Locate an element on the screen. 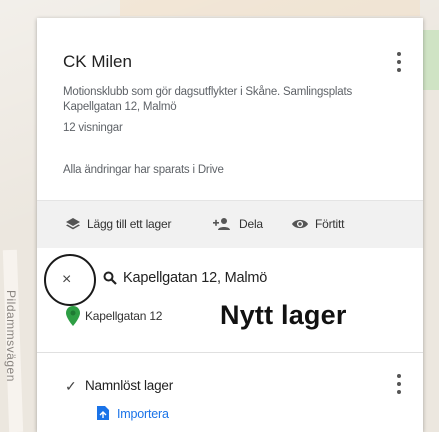 The height and width of the screenshot is (432, 439). map-options-icon is located at coordinates (399, 62).